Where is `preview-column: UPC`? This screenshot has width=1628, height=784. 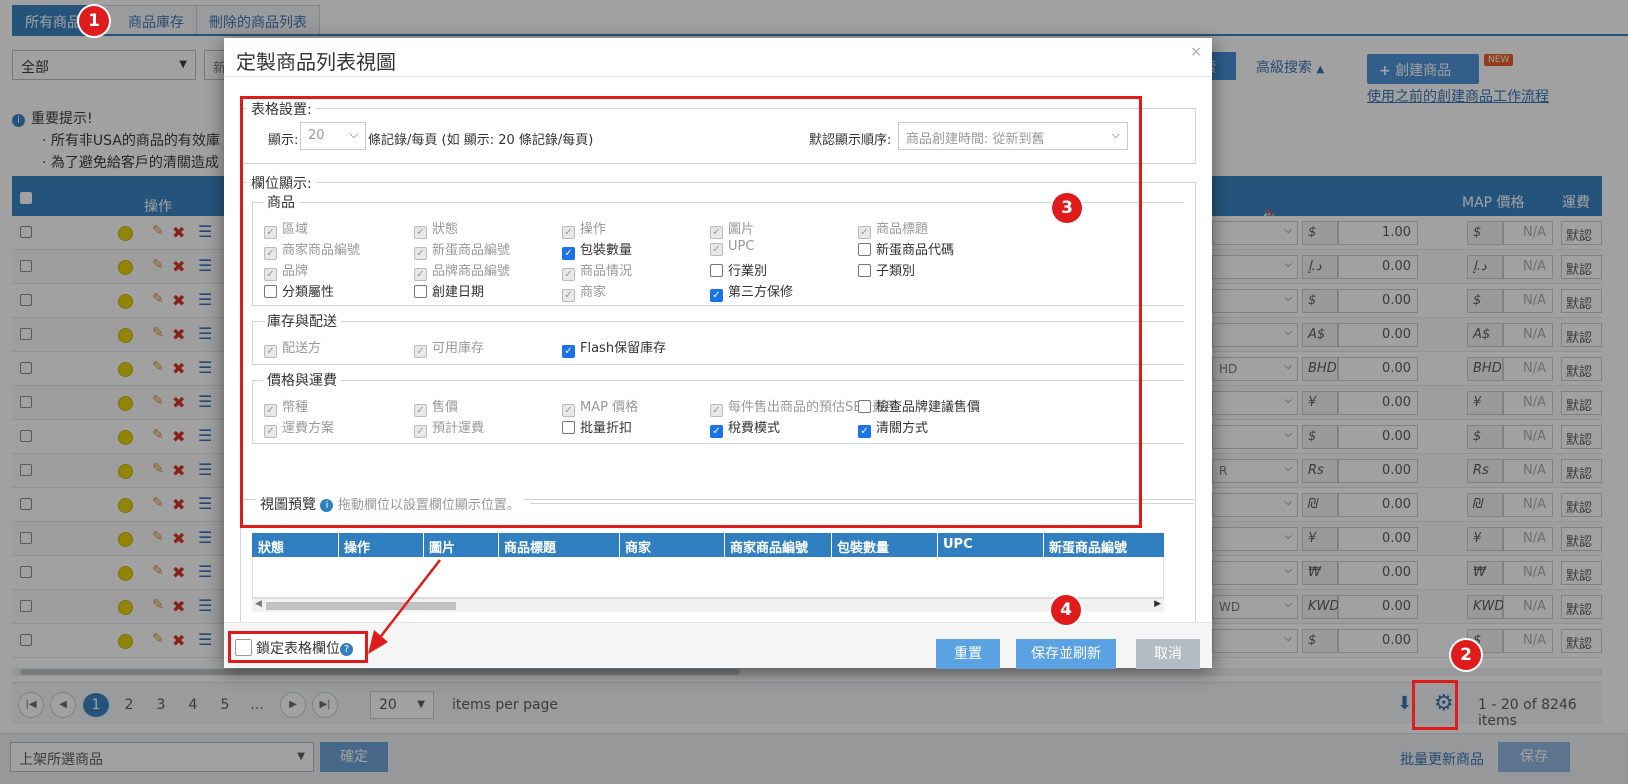
preview-column: UPC is located at coordinates (958, 544).